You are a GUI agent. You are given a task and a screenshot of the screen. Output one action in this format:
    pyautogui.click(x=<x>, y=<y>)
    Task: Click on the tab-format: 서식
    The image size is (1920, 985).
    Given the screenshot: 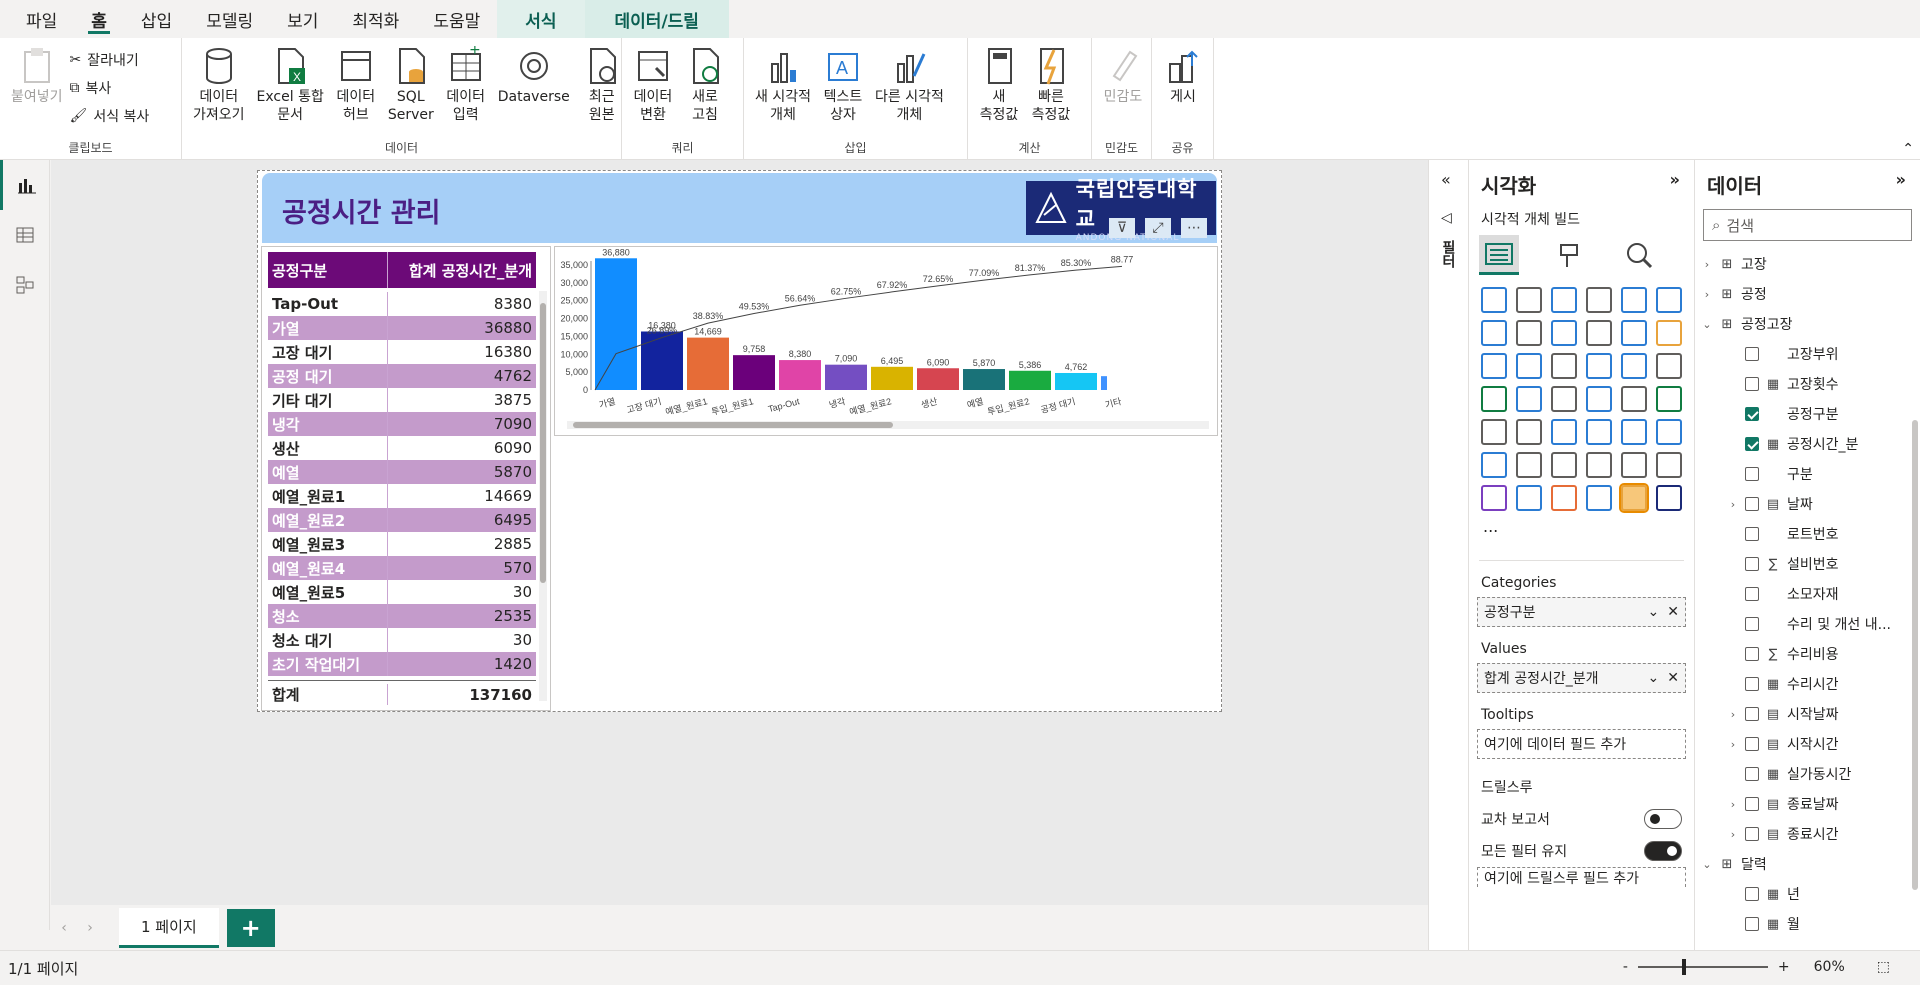 What is the action you would take?
    pyautogui.click(x=541, y=19)
    